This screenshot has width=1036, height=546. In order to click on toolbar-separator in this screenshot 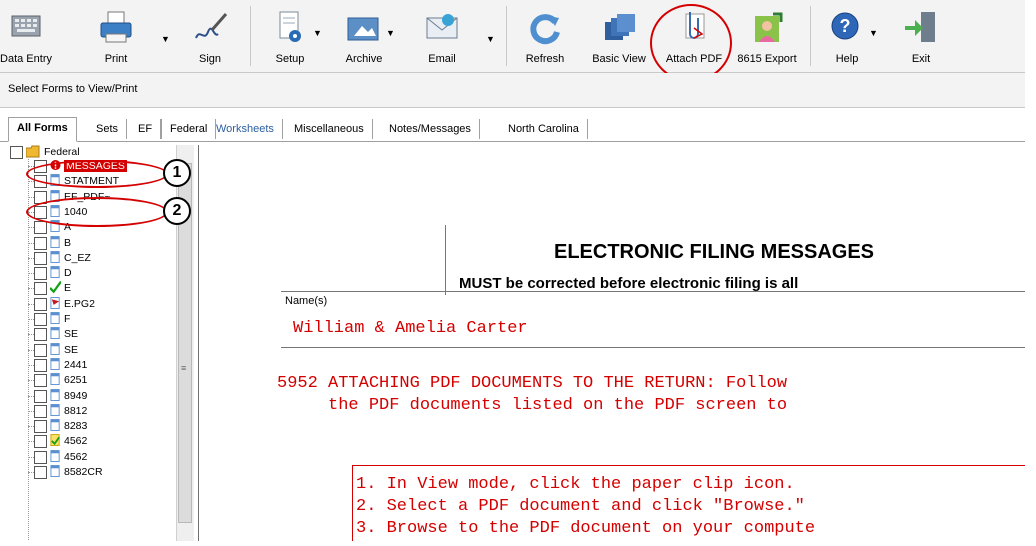, I will do `click(810, 36)`.